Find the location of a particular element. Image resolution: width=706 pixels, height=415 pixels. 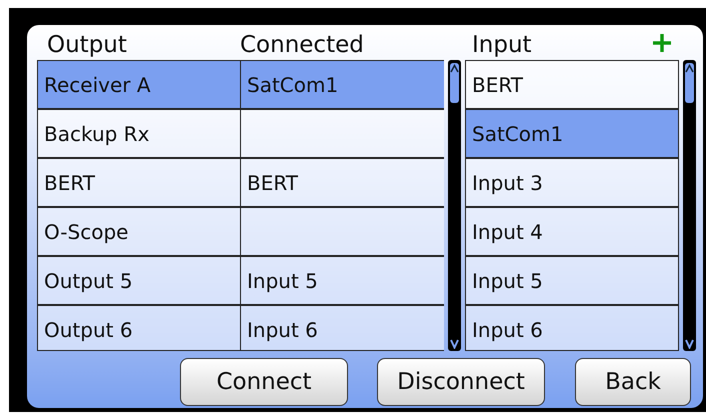

table-cell: Receiver A is located at coordinates (139, 85).